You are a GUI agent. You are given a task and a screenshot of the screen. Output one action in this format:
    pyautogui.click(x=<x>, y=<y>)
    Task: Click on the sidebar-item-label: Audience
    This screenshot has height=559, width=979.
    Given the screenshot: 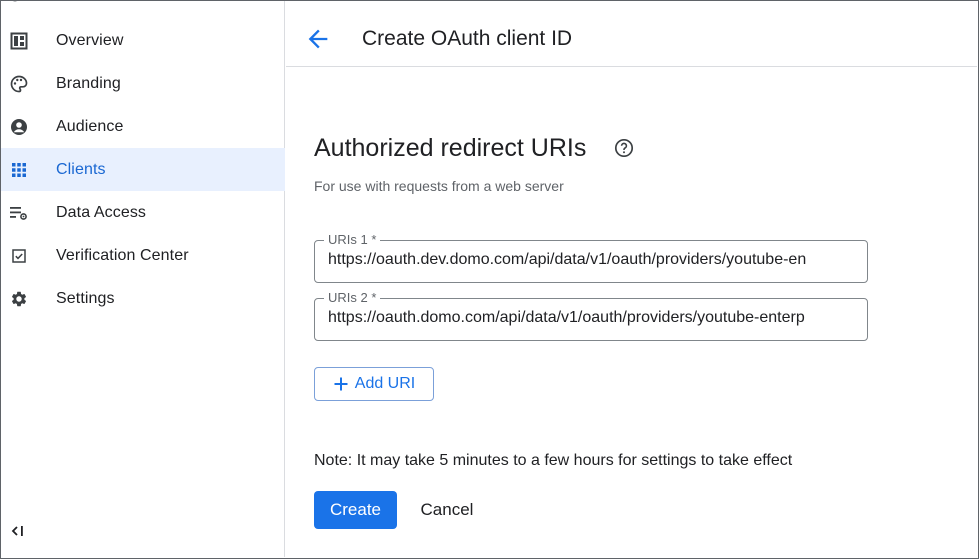 What is the action you would take?
    pyautogui.click(x=90, y=126)
    